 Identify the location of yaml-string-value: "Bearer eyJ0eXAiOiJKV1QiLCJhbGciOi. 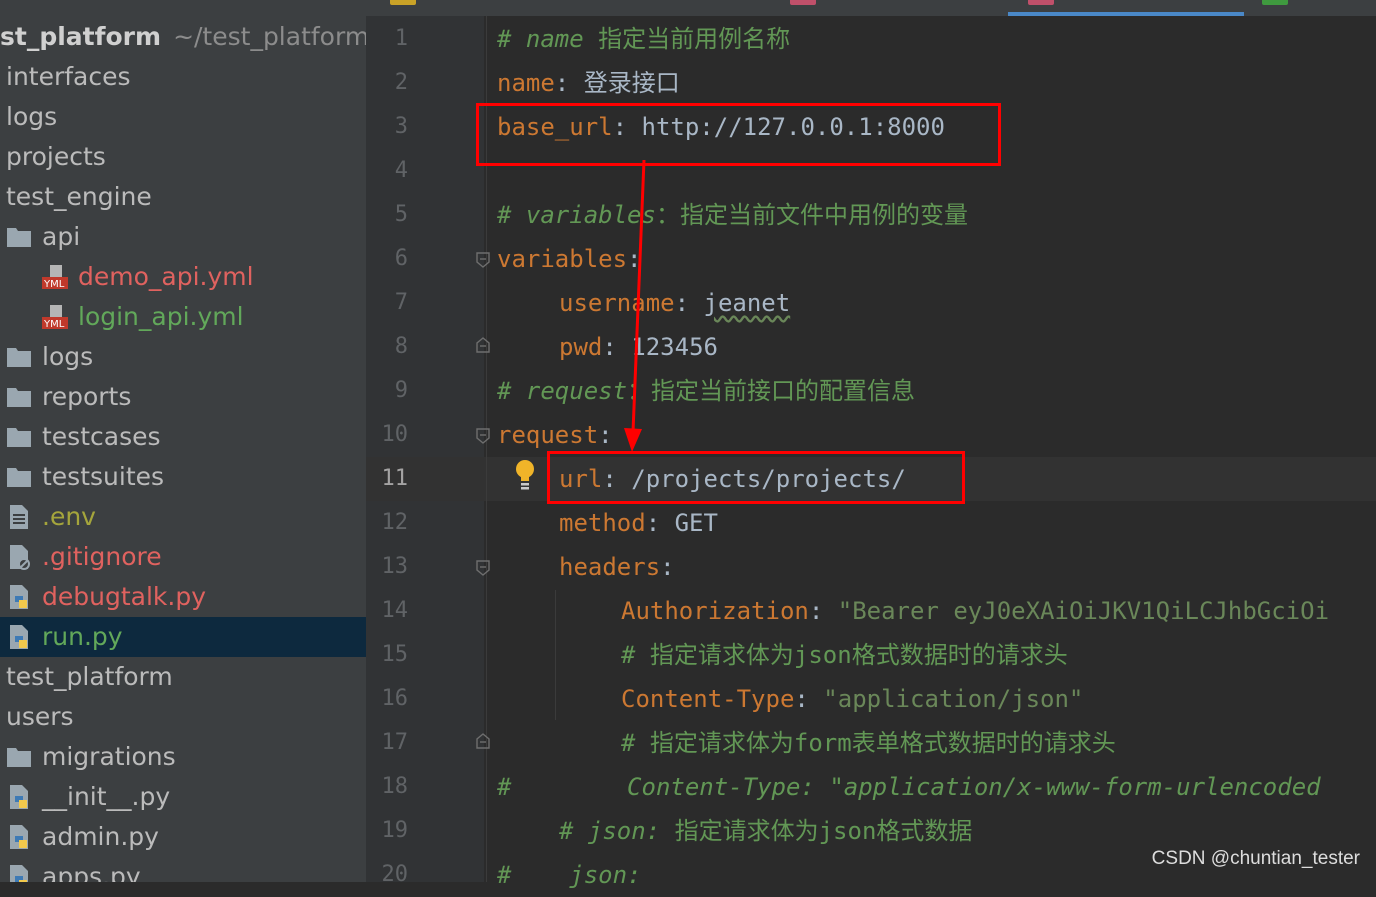
(1083, 611).